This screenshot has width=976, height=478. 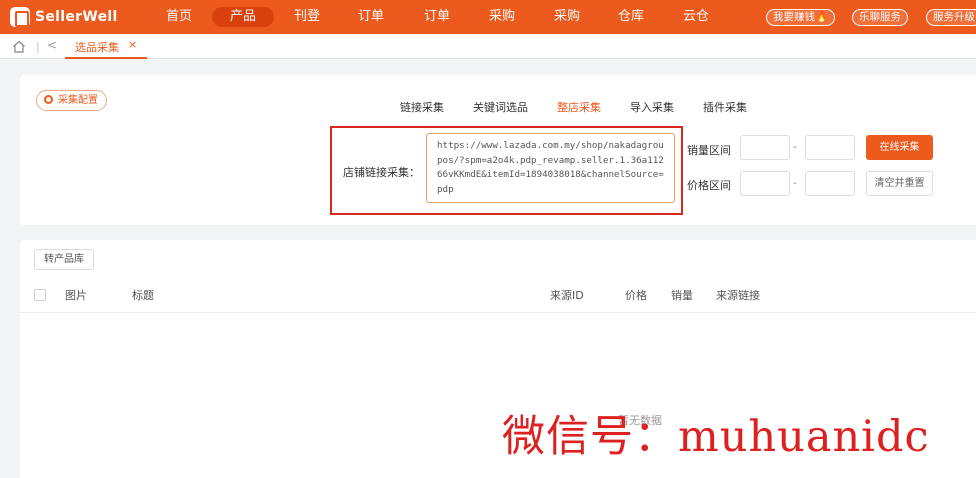 I want to click on logo-icon, so click(x=20, y=17).